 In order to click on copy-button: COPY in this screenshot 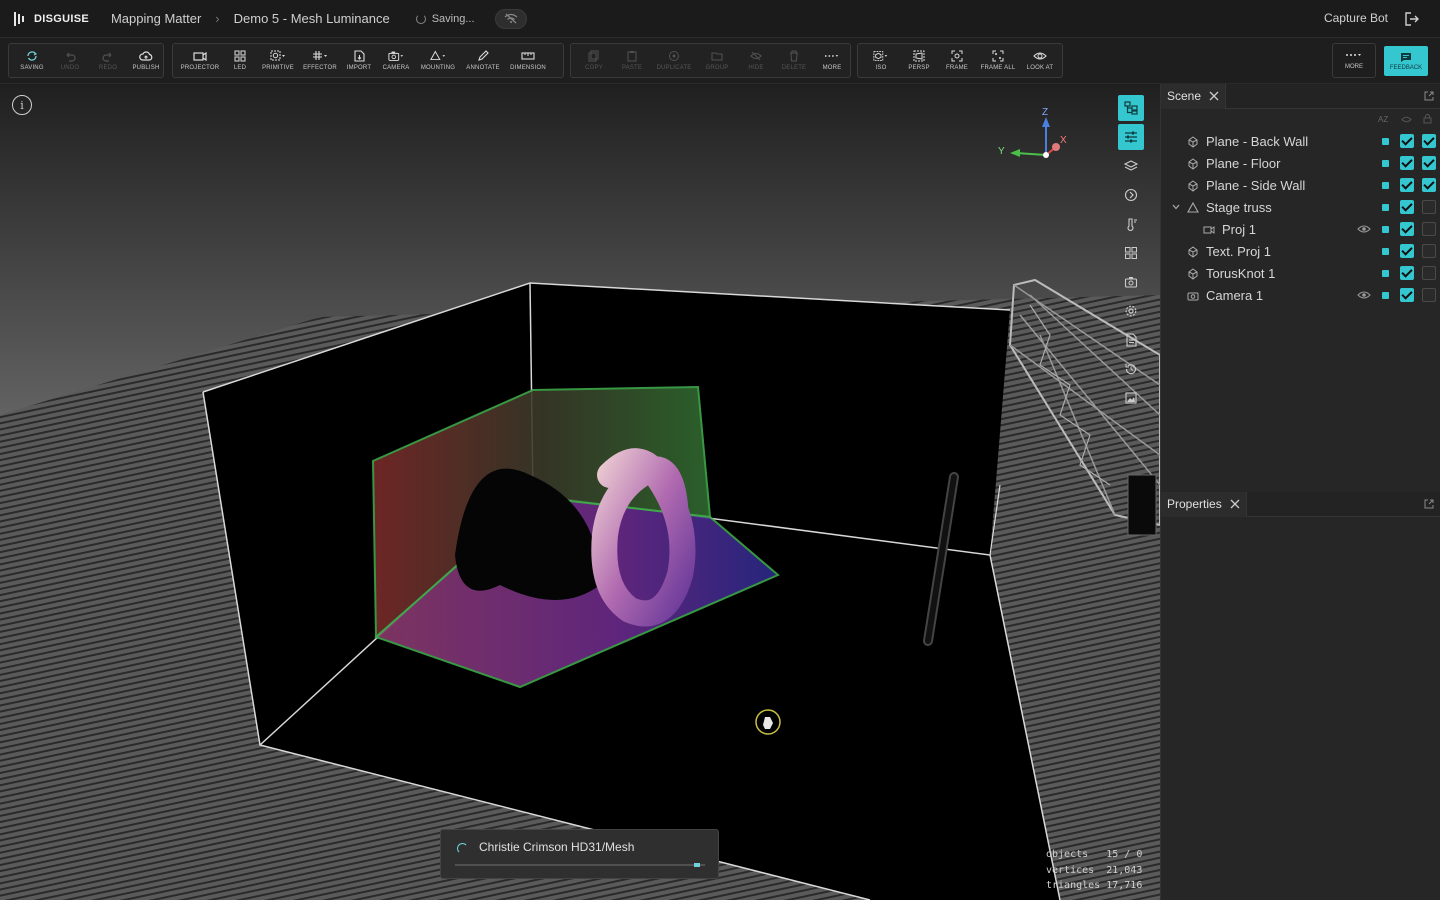, I will do `click(594, 60)`.